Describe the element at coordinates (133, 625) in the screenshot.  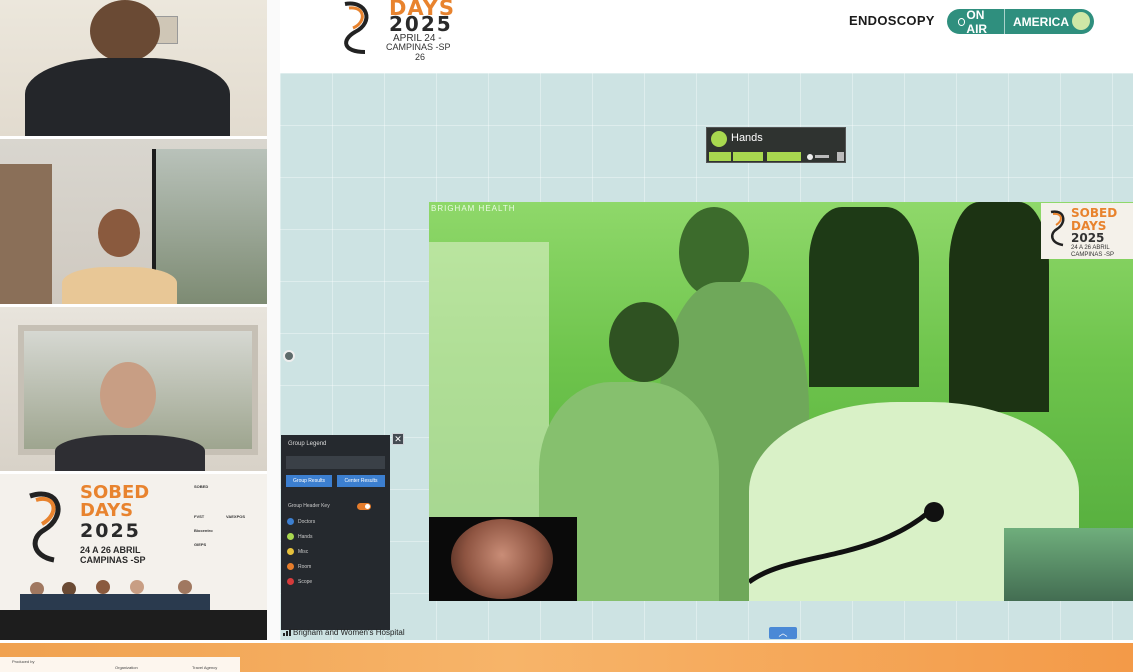
I see `panel-table` at that location.